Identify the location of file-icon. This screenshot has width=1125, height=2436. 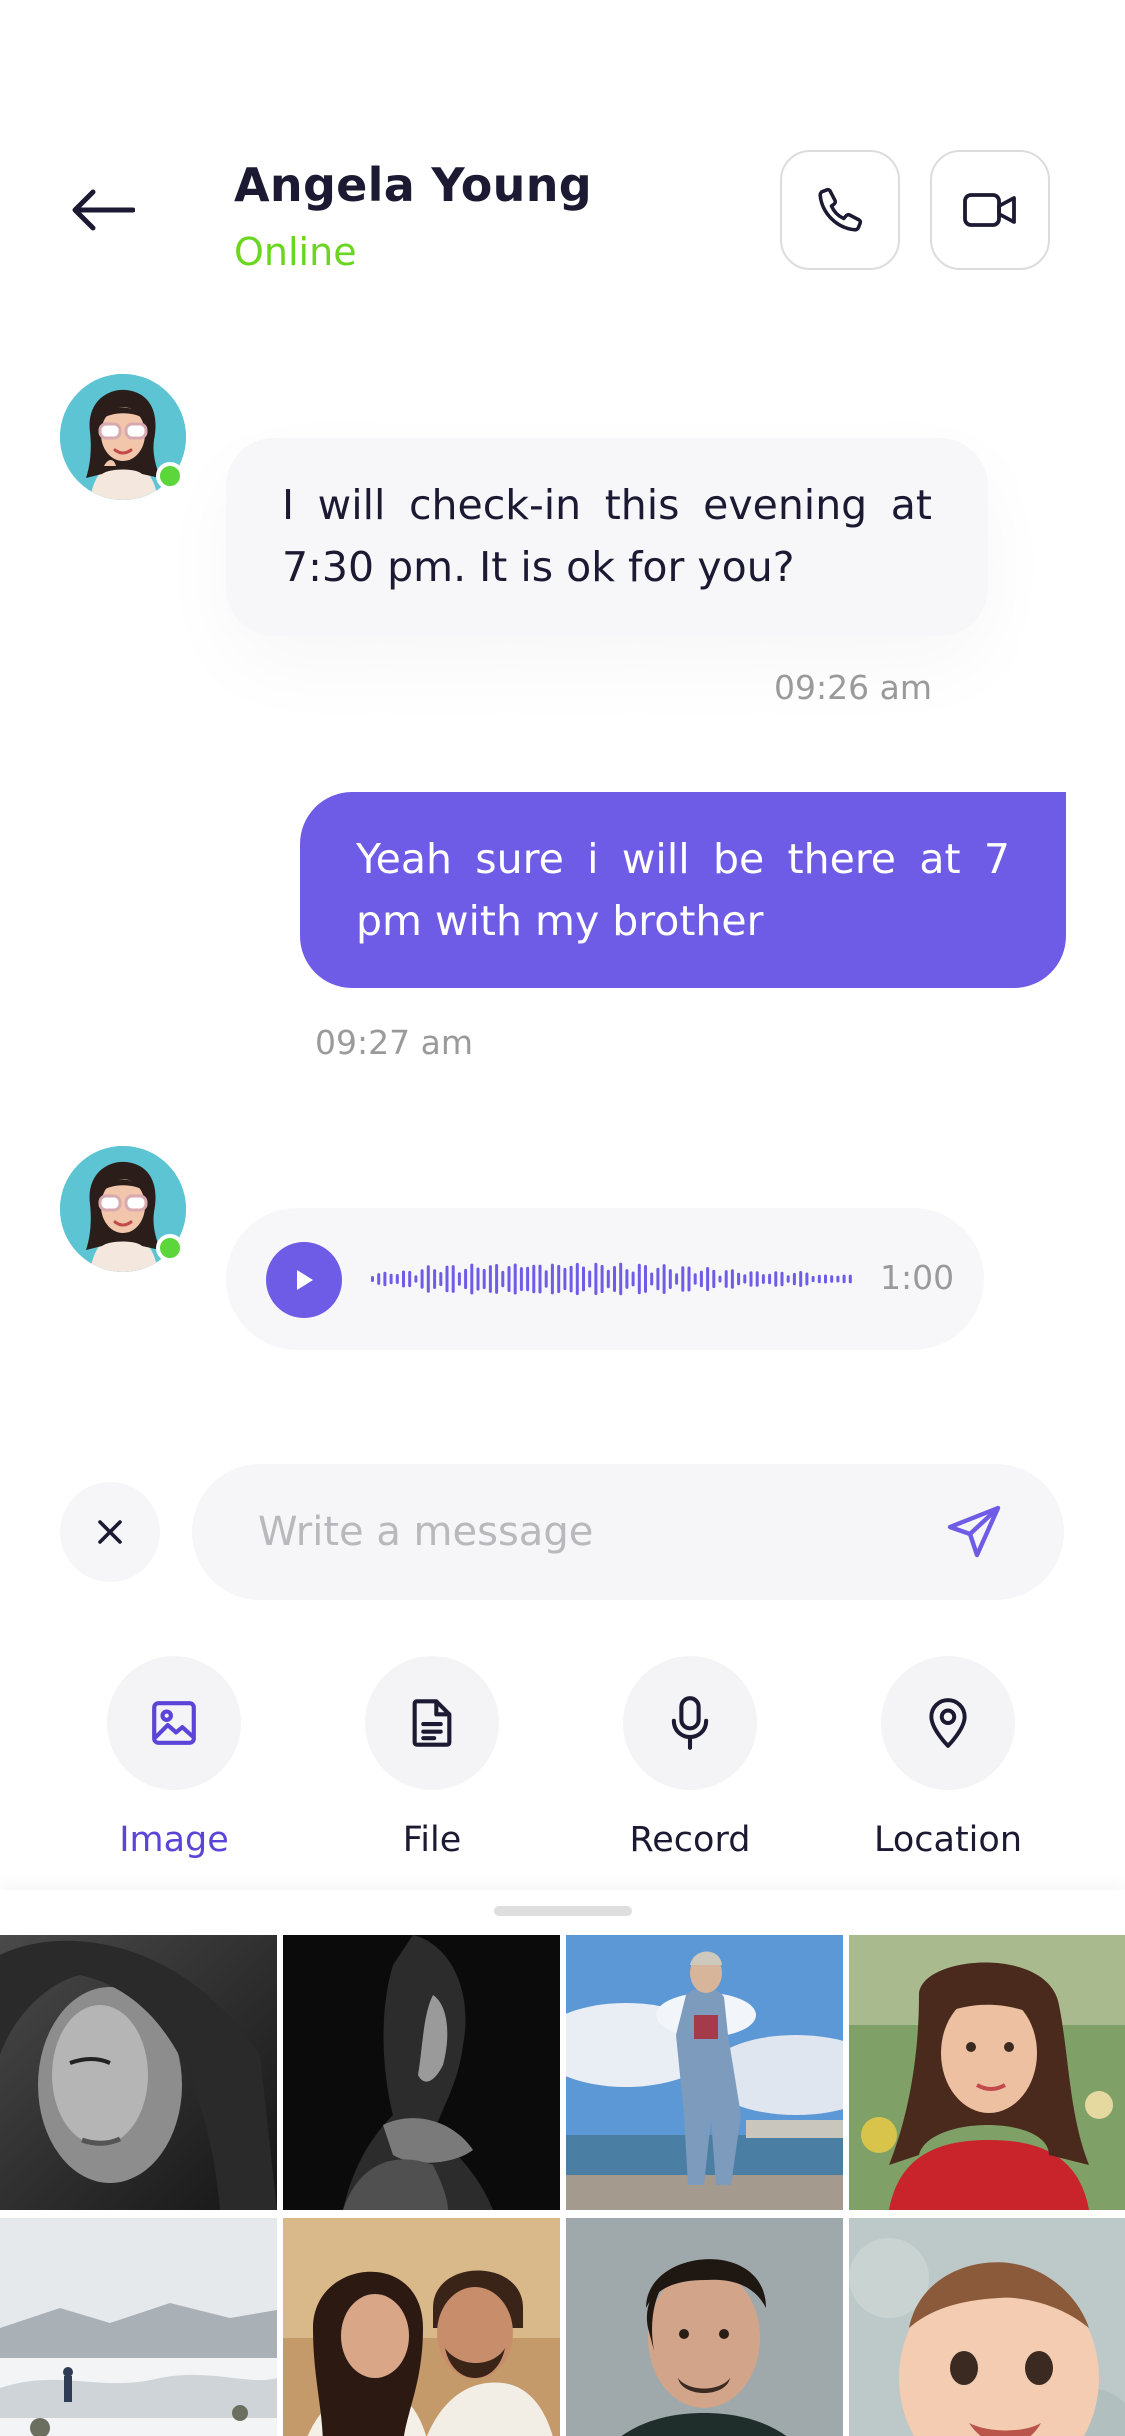
(432, 1723).